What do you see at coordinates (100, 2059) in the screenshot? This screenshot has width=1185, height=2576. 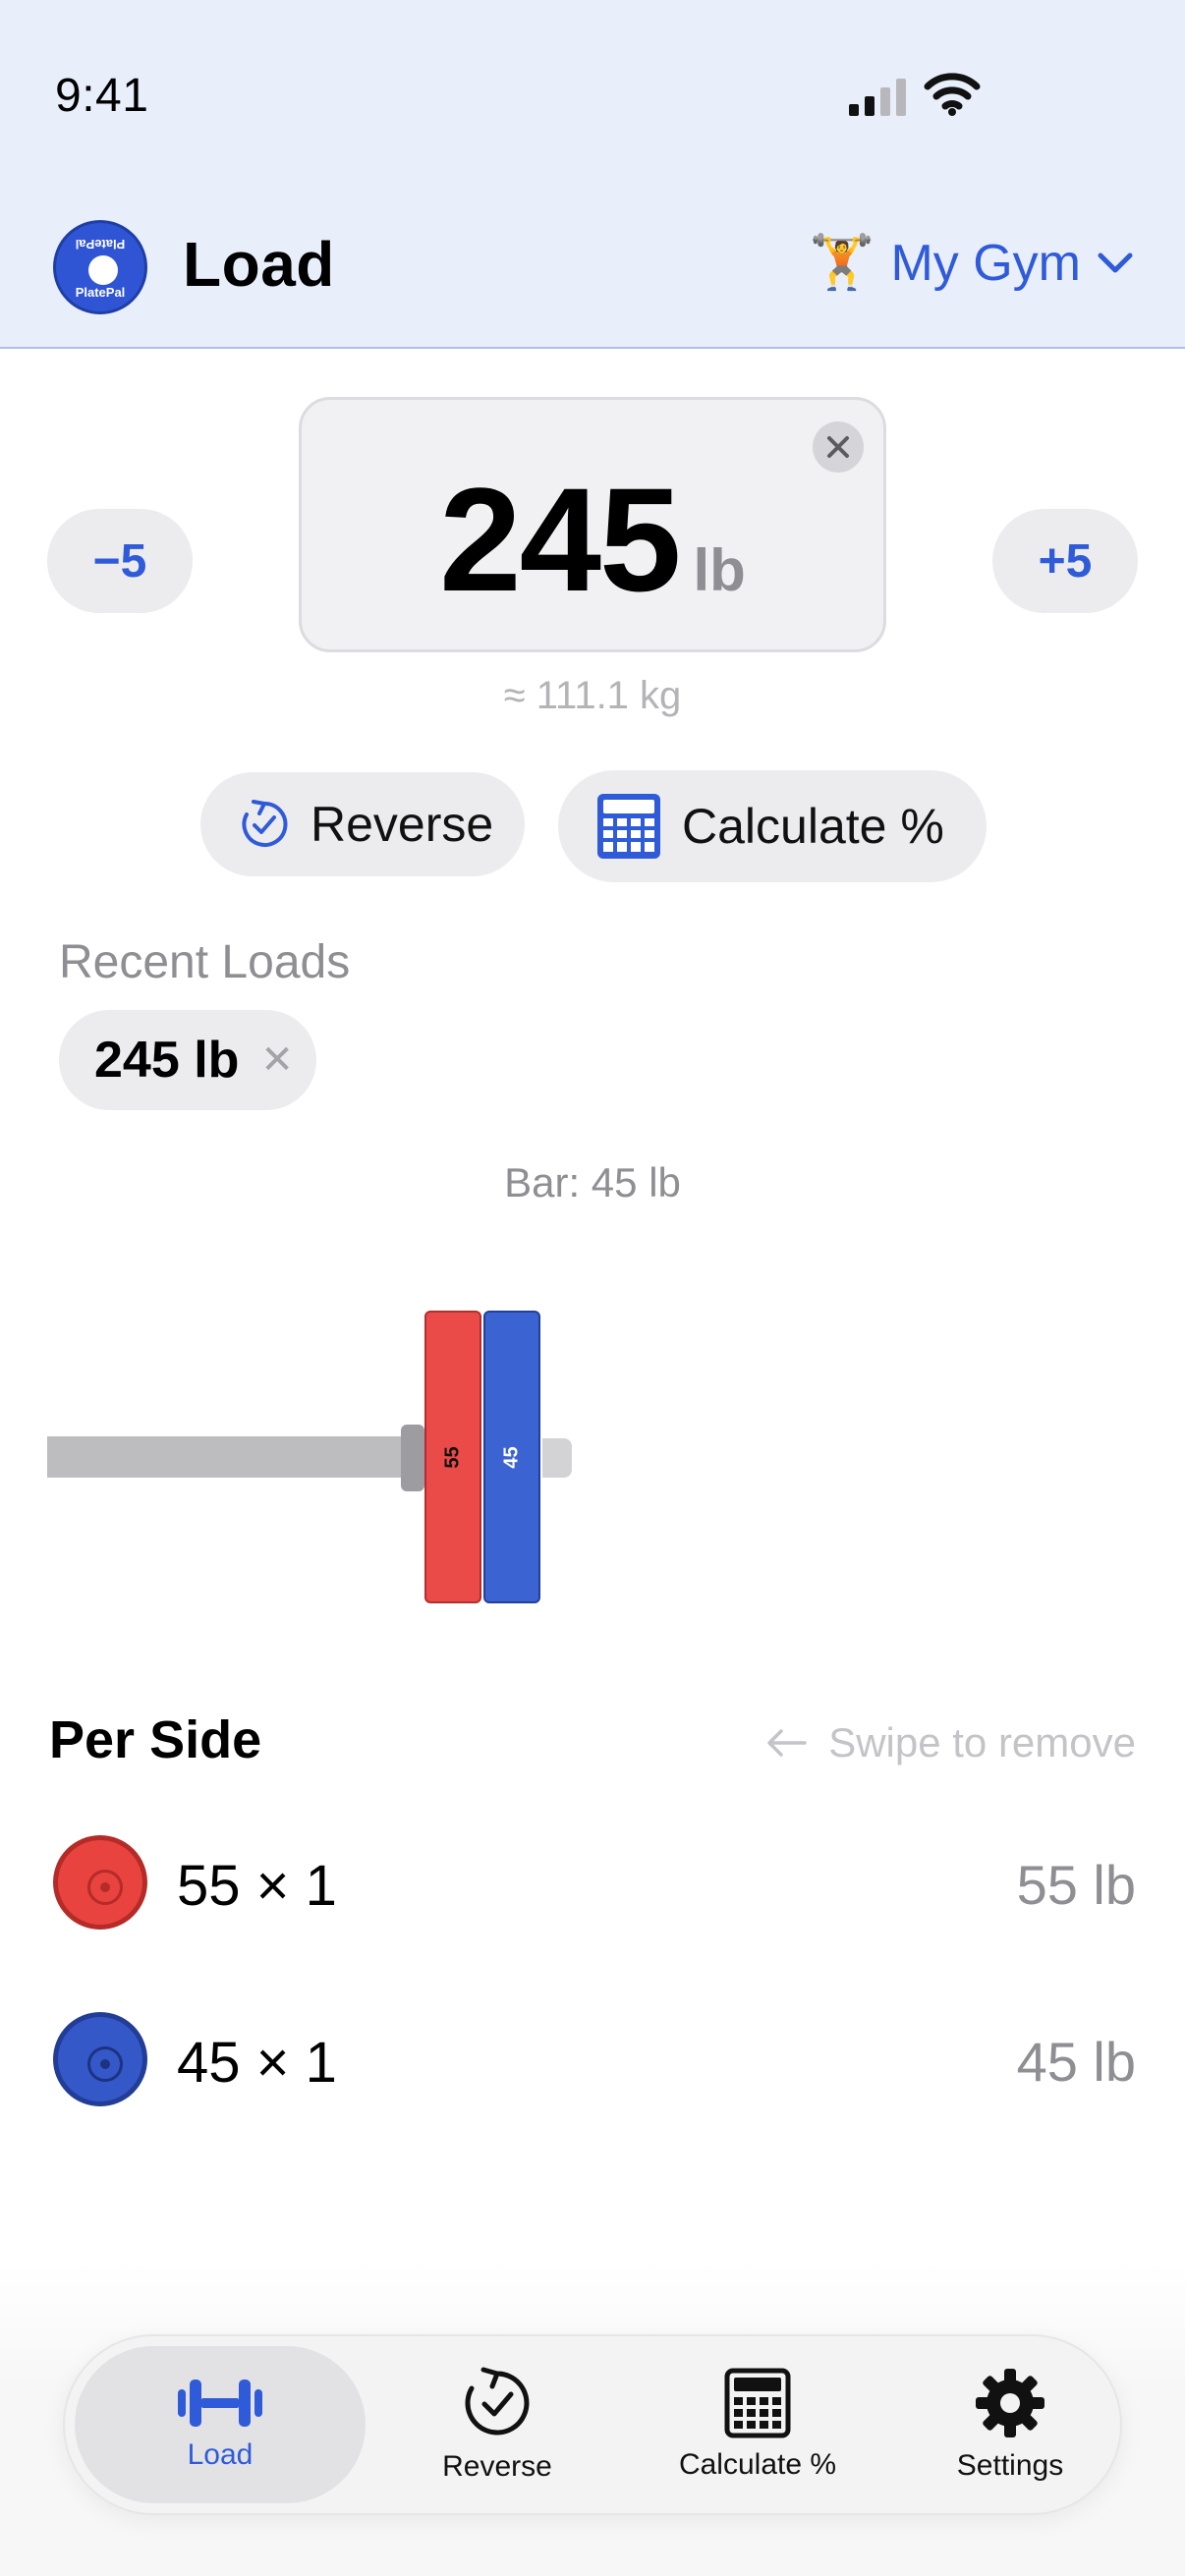 I see `blue-plate-icon` at bounding box center [100, 2059].